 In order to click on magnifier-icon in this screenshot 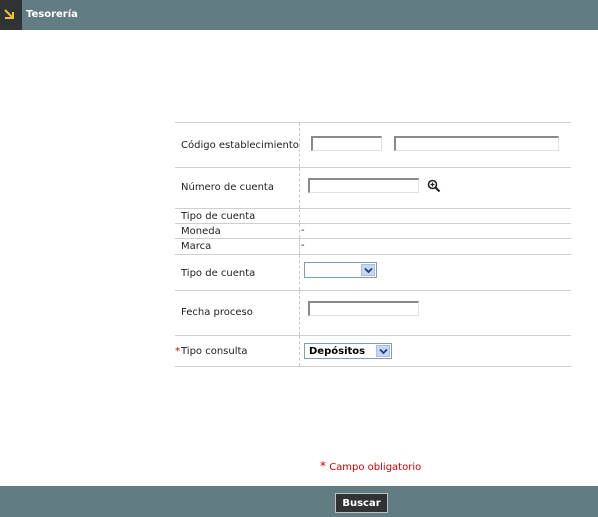, I will do `click(434, 186)`.